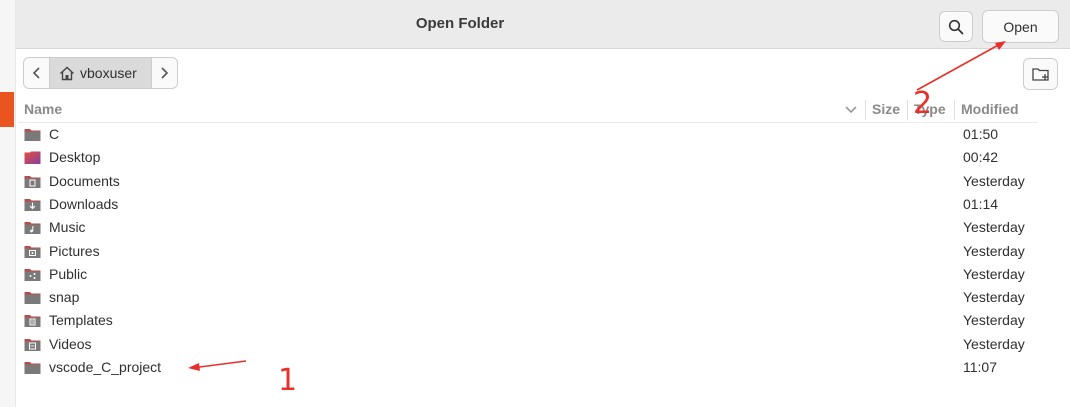 This screenshot has width=1070, height=407. I want to click on annotation-label-1: 1, so click(288, 380).